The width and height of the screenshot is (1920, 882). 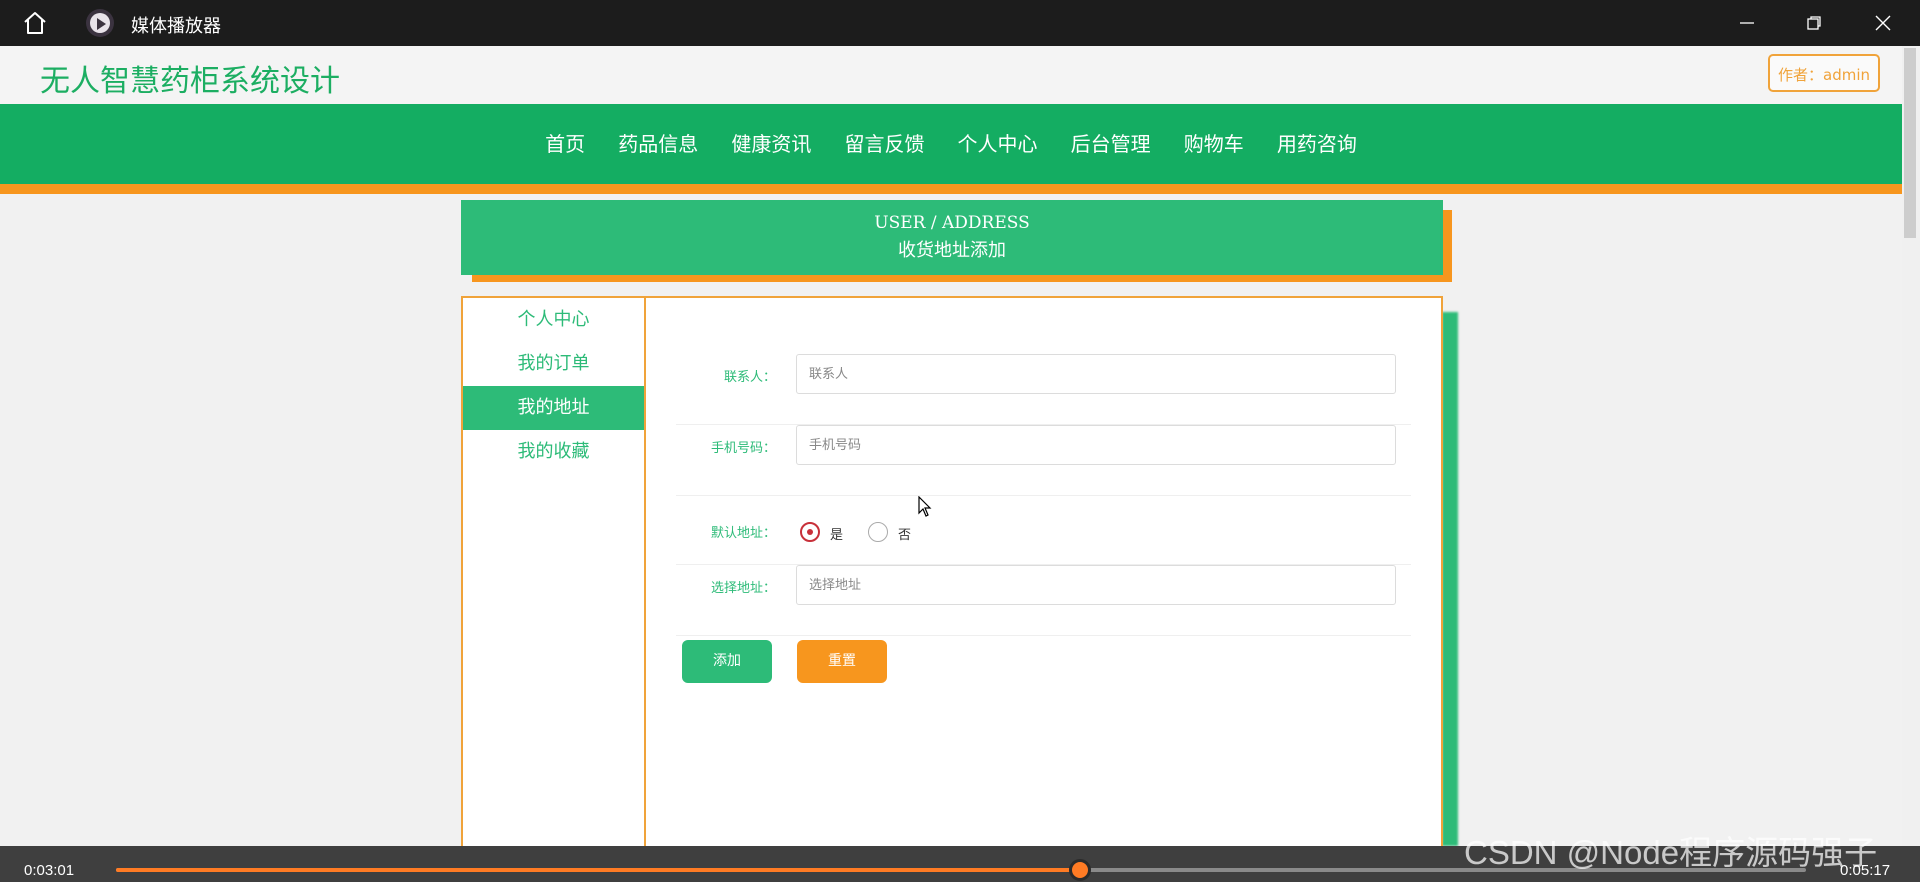 What do you see at coordinates (905, 535) in the screenshot?
I see `default-no-label: 否` at bounding box center [905, 535].